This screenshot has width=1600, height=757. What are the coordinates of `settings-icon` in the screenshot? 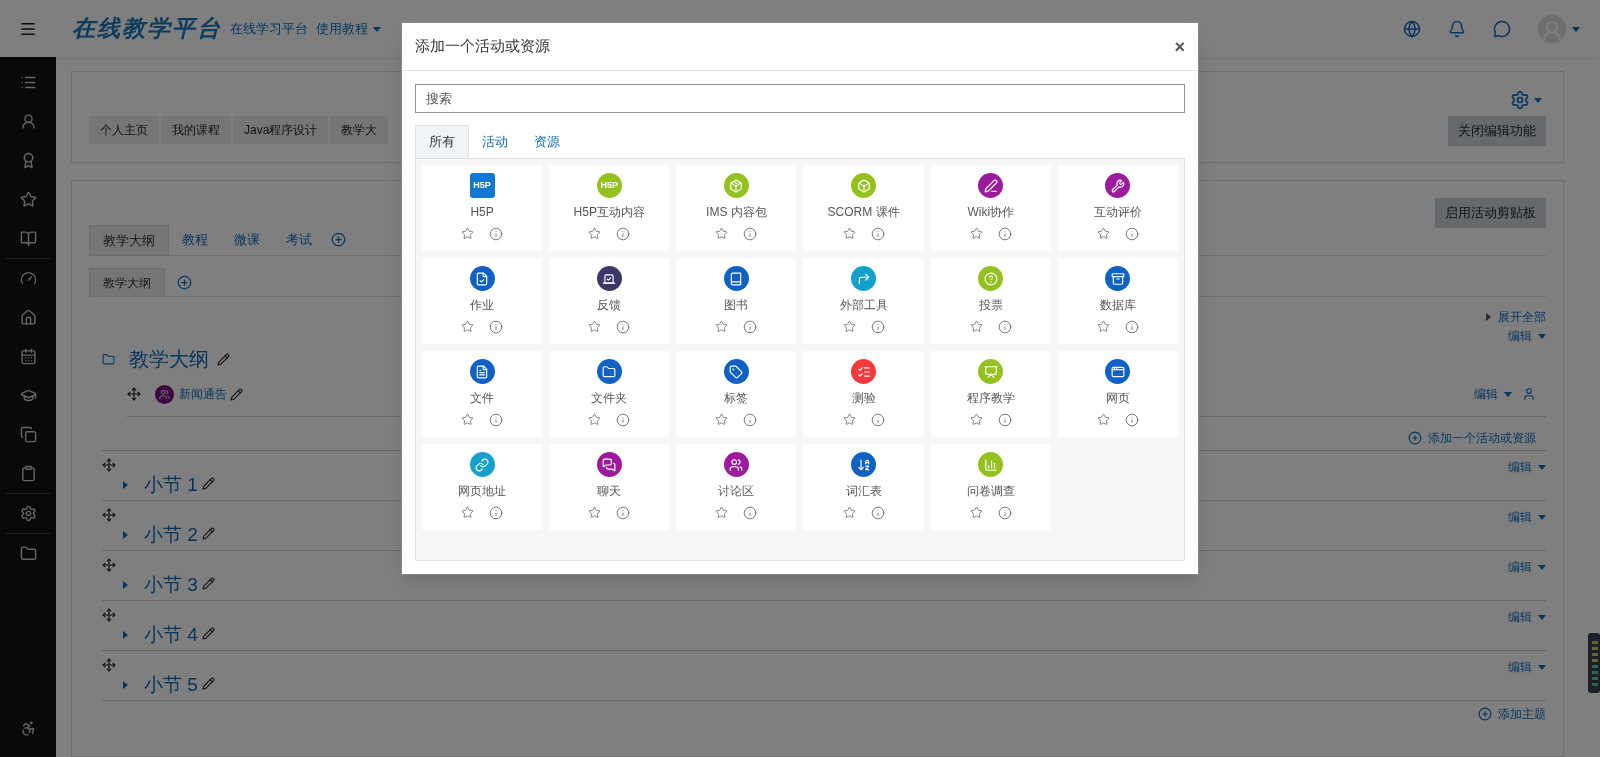 It's located at (1520, 100).